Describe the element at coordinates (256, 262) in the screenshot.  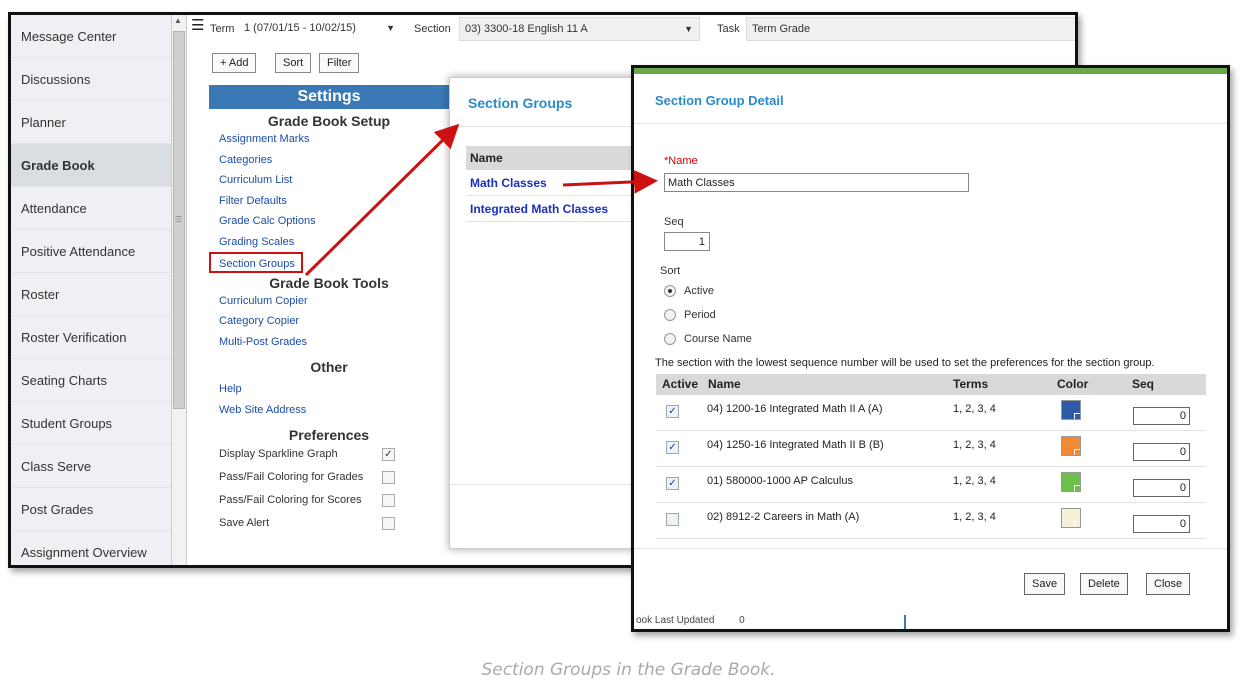
I see `section-groups-link: Section Groups` at that location.